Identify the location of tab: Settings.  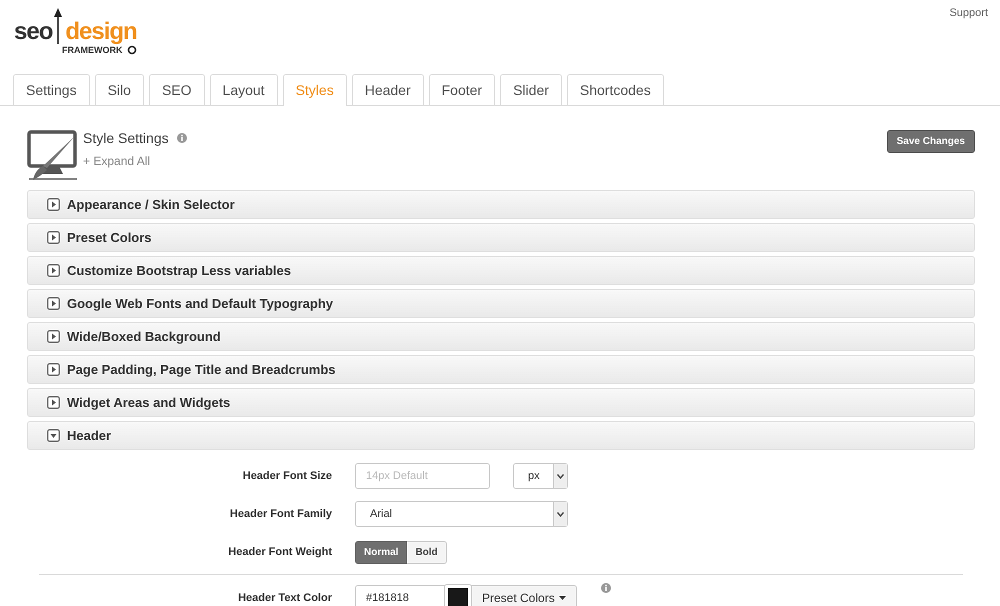
(51, 89).